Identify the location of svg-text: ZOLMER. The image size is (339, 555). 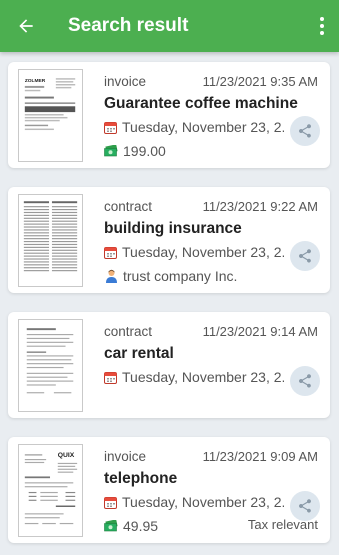
(35, 81).